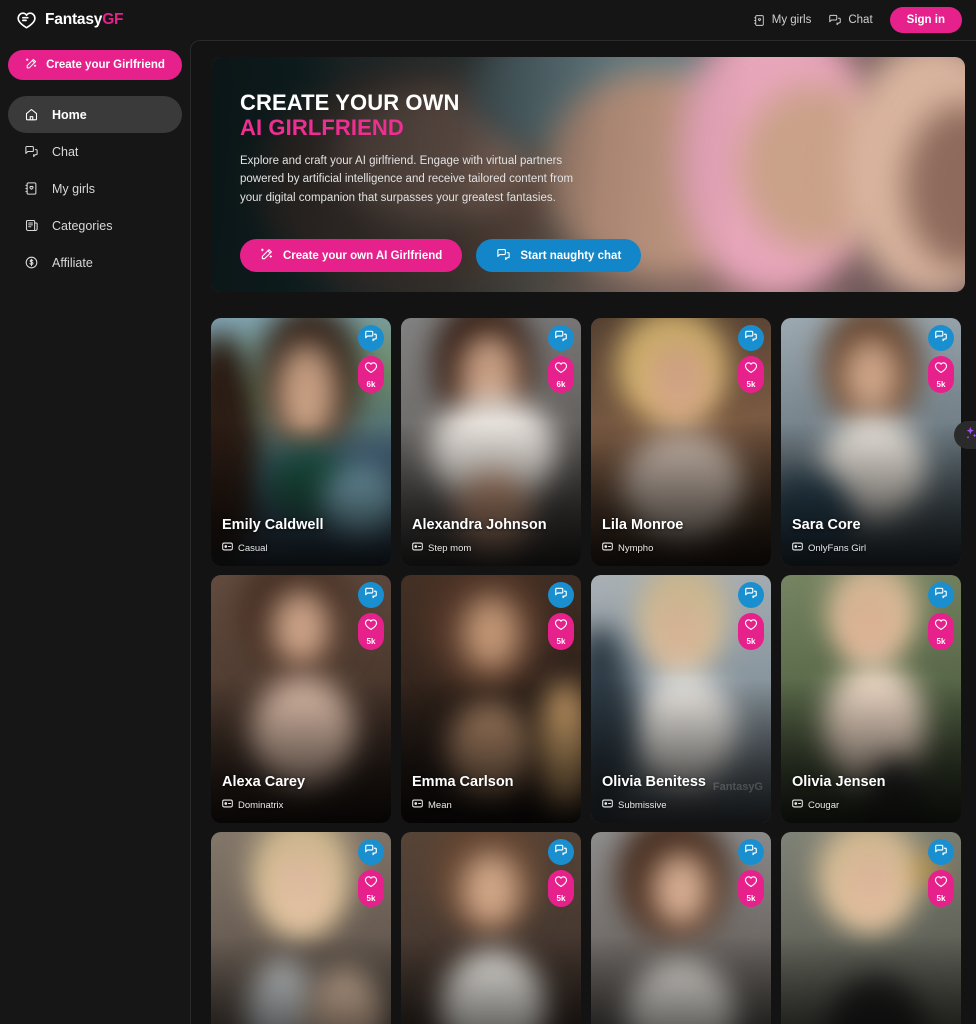 This screenshot has height=1024, width=976. I want to click on girl-card-tag: Mean, so click(432, 805).